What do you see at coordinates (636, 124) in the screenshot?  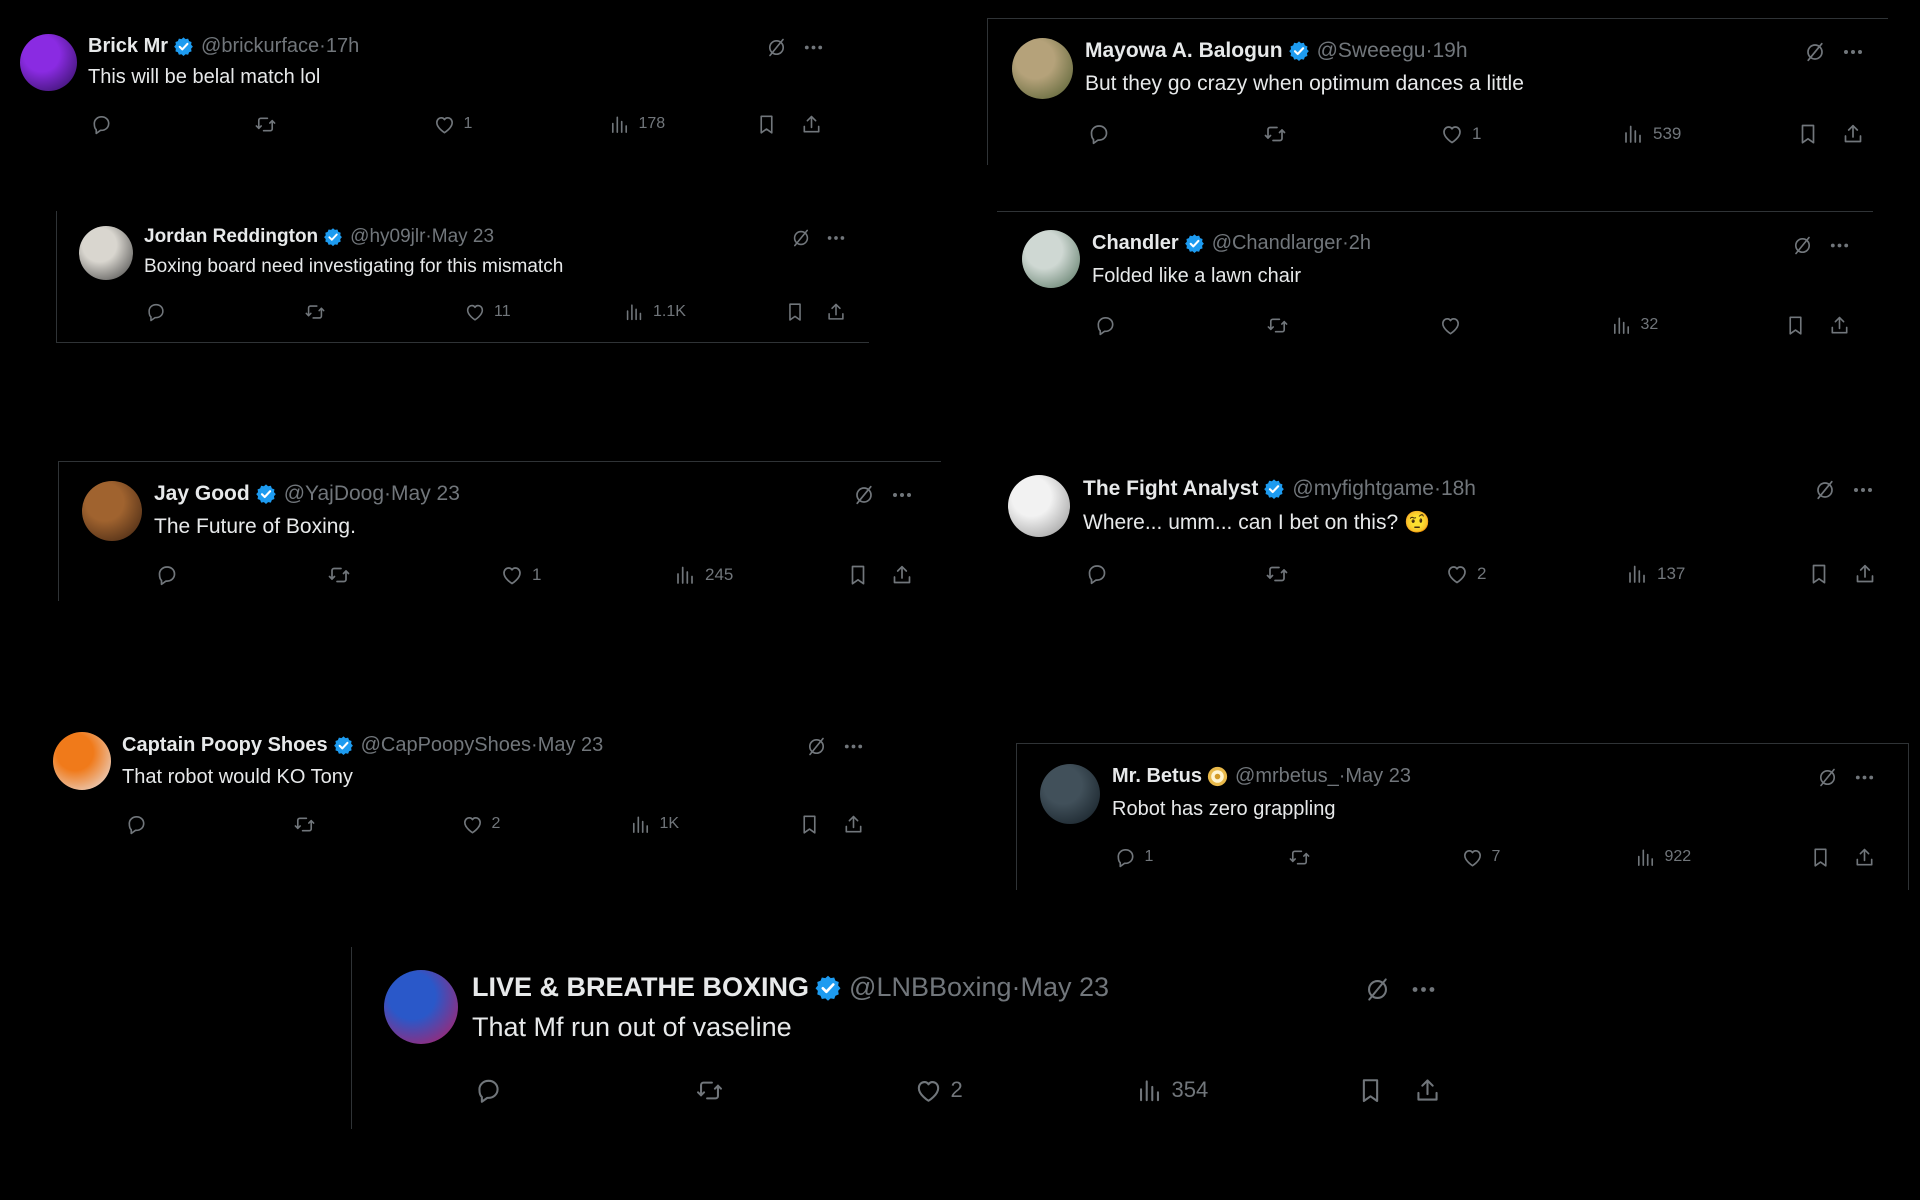 I see `views-button: 178` at bounding box center [636, 124].